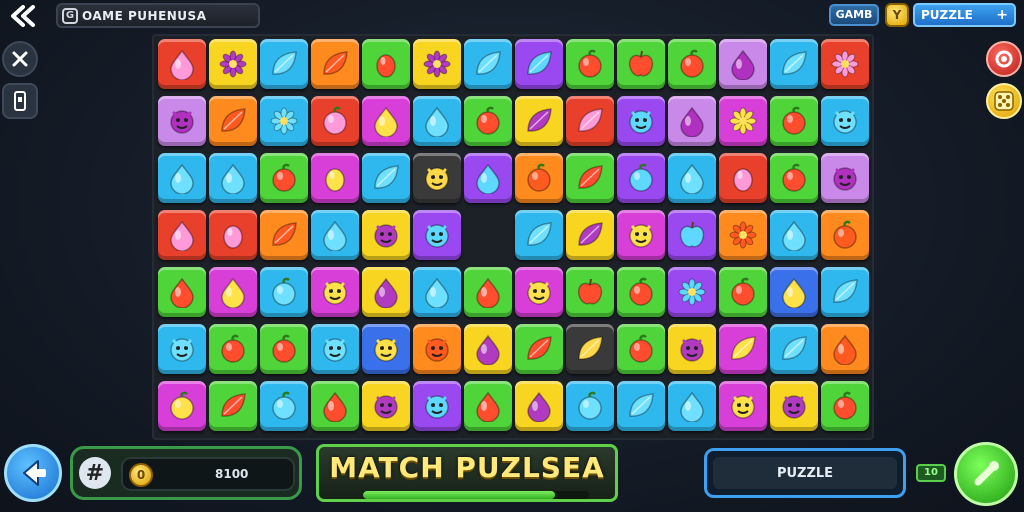 This screenshot has width=1024, height=512. What do you see at coordinates (986, 474) in the screenshot?
I see `go-button` at bounding box center [986, 474].